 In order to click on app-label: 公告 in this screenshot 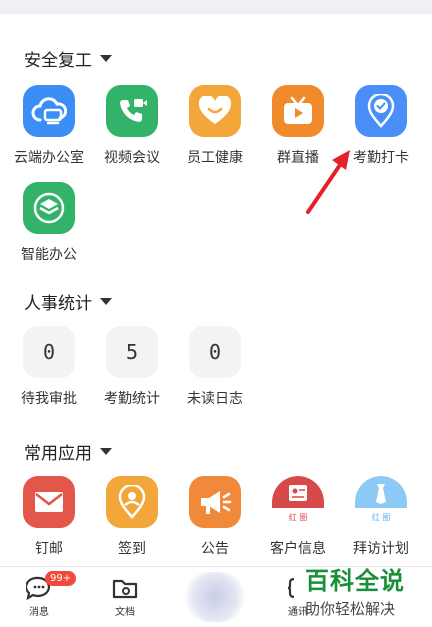, I will do `click(215, 549)`.